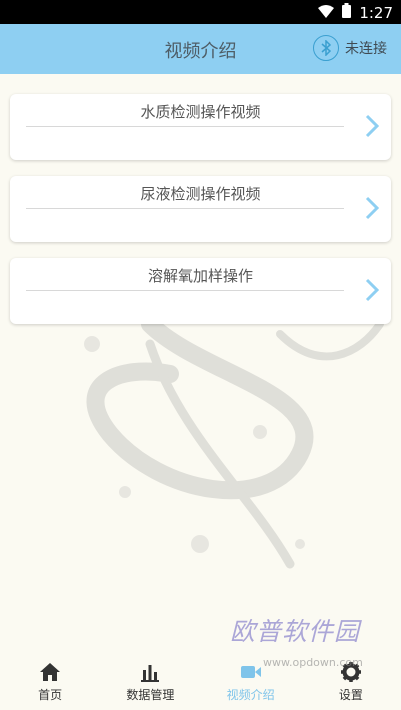 The width and height of the screenshot is (401, 710). Describe the element at coordinates (366, 49) in the screenshot. I see `bluetooth-status-label: 未连接` at that location.